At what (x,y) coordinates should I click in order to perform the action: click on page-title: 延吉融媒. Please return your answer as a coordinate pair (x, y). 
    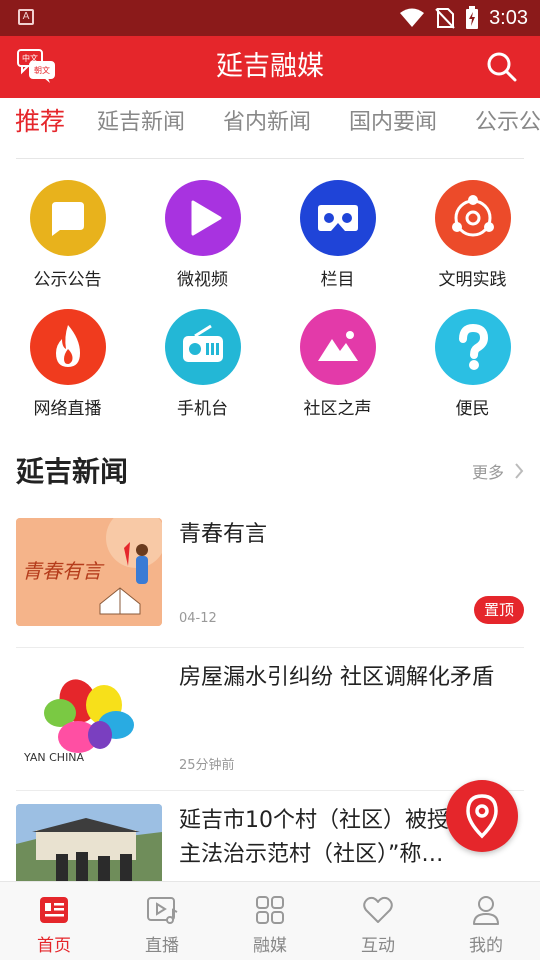
    Looking at the image, I should click on (270, 66).